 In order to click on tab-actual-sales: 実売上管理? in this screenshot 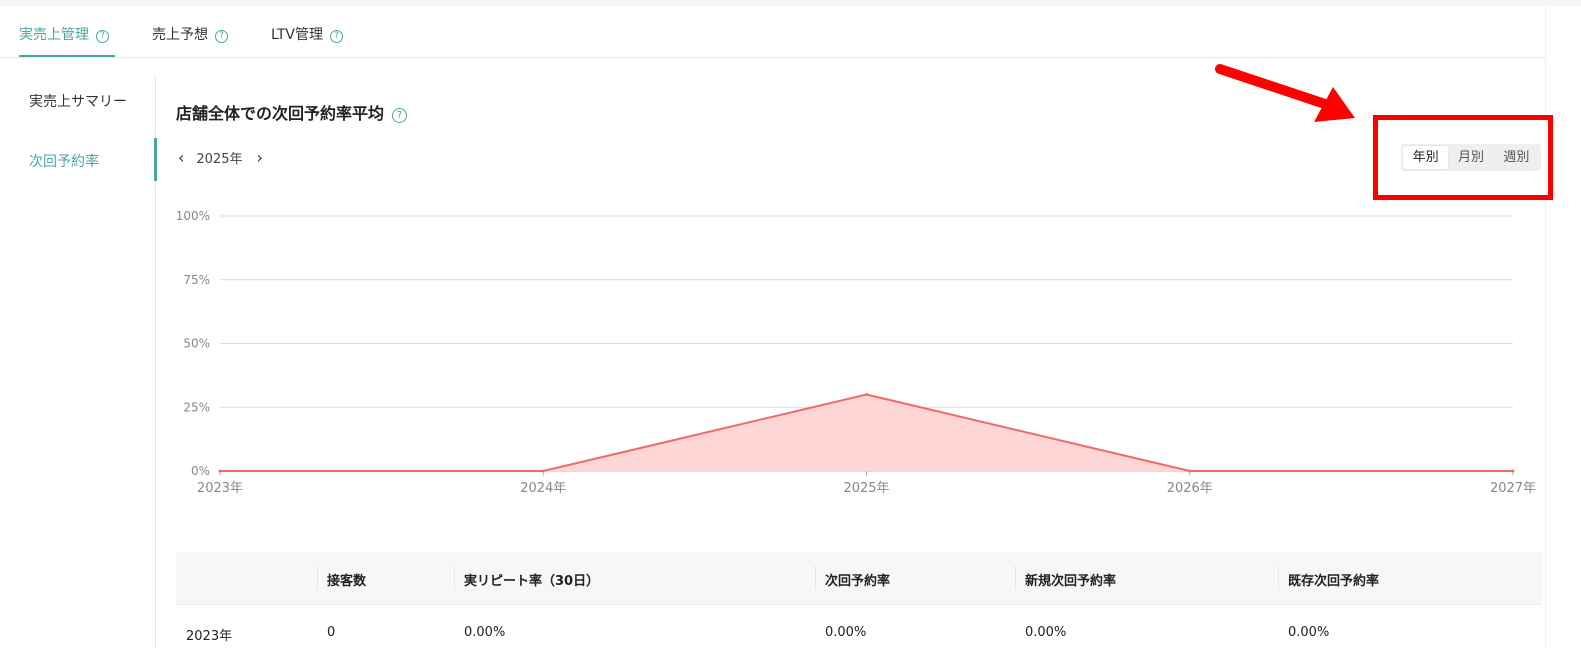, I will do `click(64, 34)`.